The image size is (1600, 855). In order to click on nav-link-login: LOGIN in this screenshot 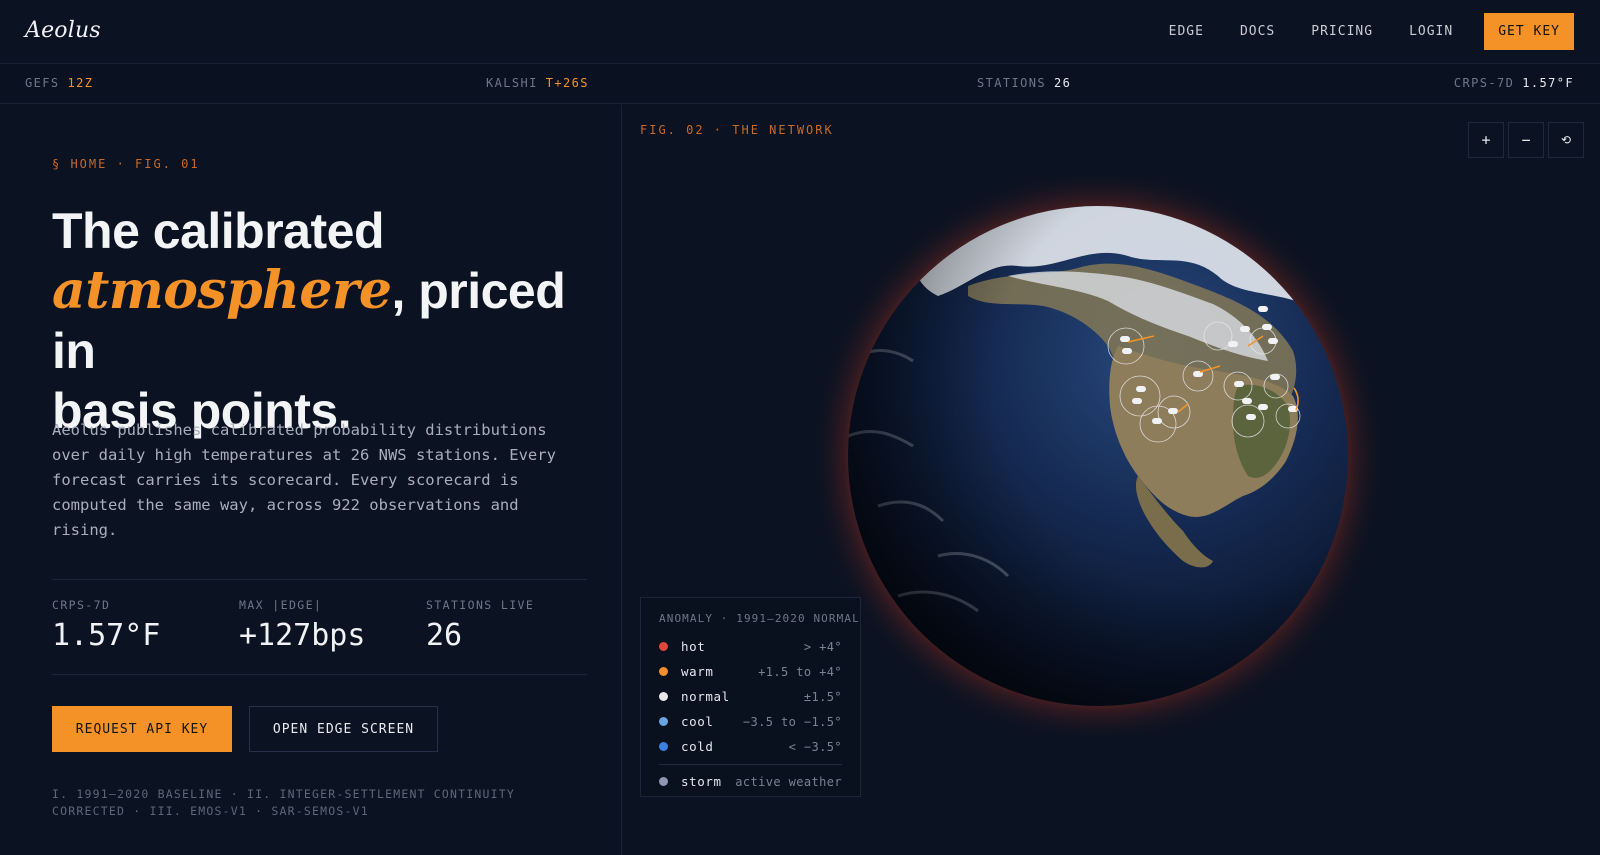, I will do `click(1431, 31)`.